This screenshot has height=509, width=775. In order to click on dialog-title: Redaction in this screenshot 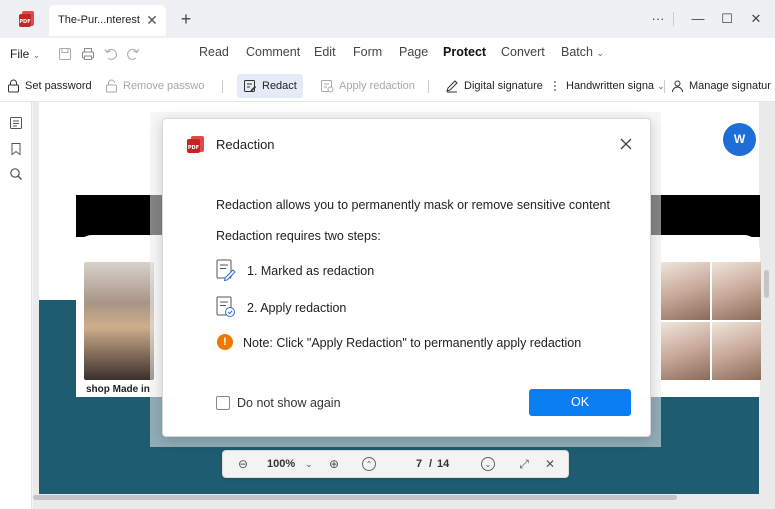, I will do `click(245, 144)`.